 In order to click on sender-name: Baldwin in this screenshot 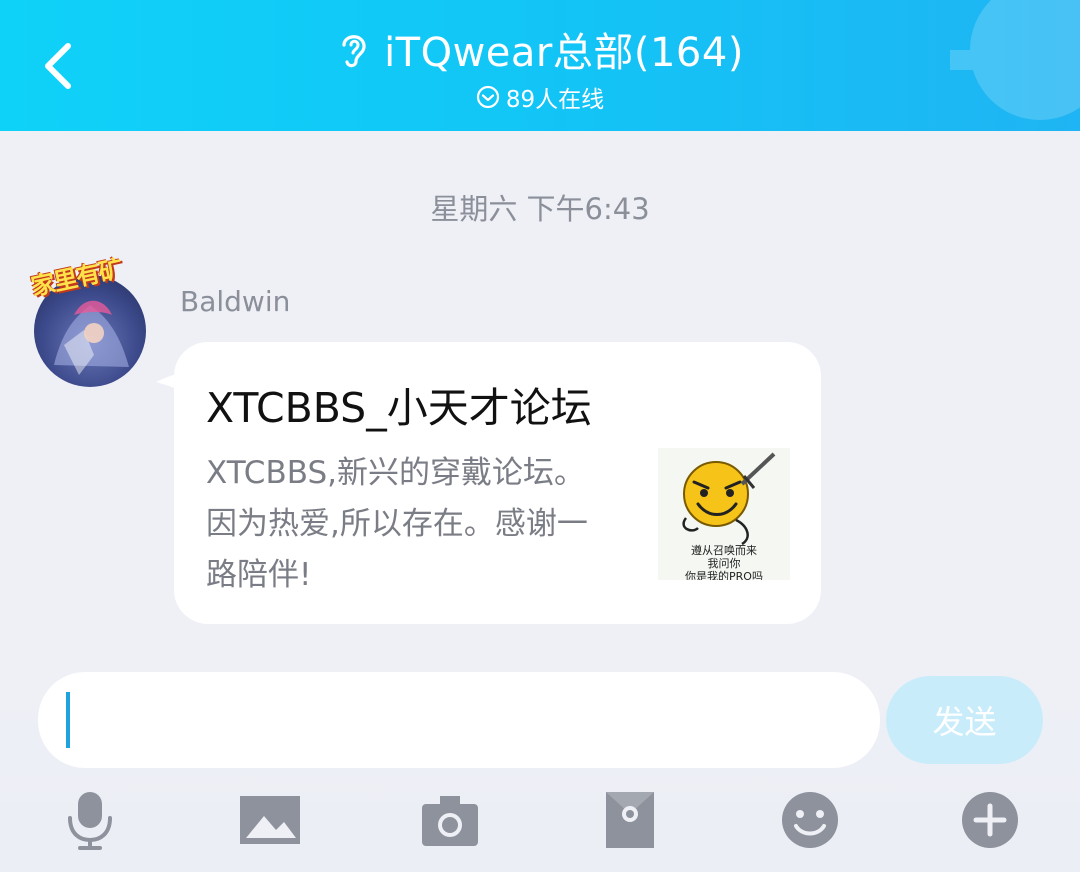, I will do `click(235, 301)`.